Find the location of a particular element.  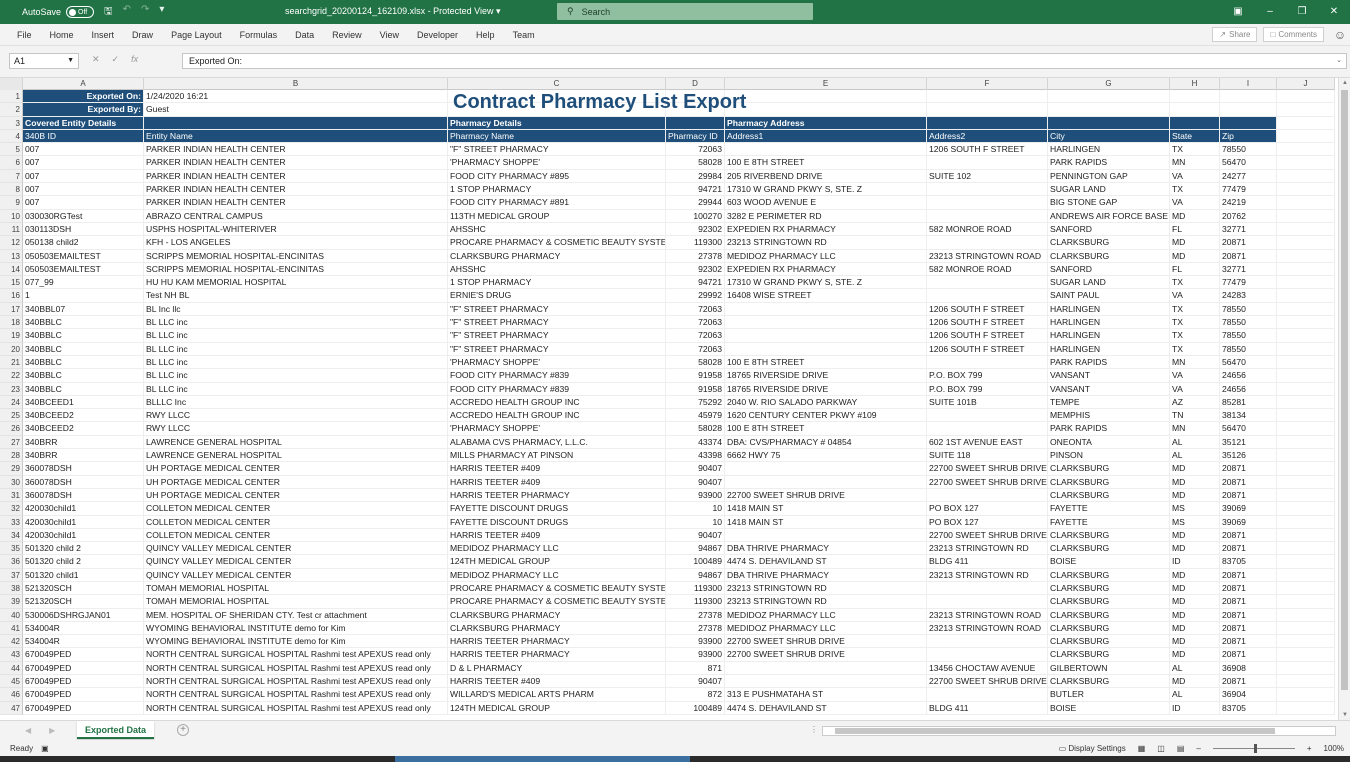

cell: 13456 CHOCTAW AVENUE is located at coordinates (987, 668).